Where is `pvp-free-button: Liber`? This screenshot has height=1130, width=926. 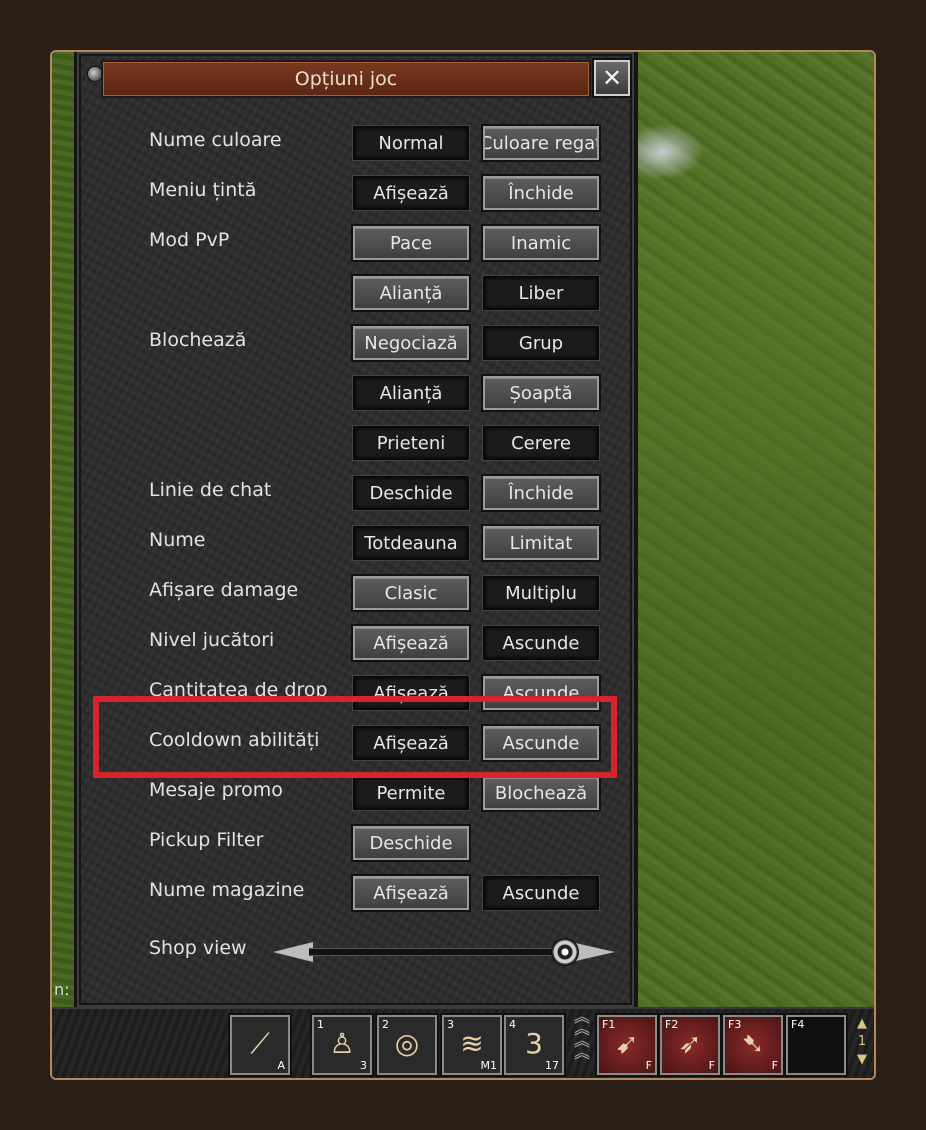
pvp-free-button: Liber is located at coordinates (541, 293).